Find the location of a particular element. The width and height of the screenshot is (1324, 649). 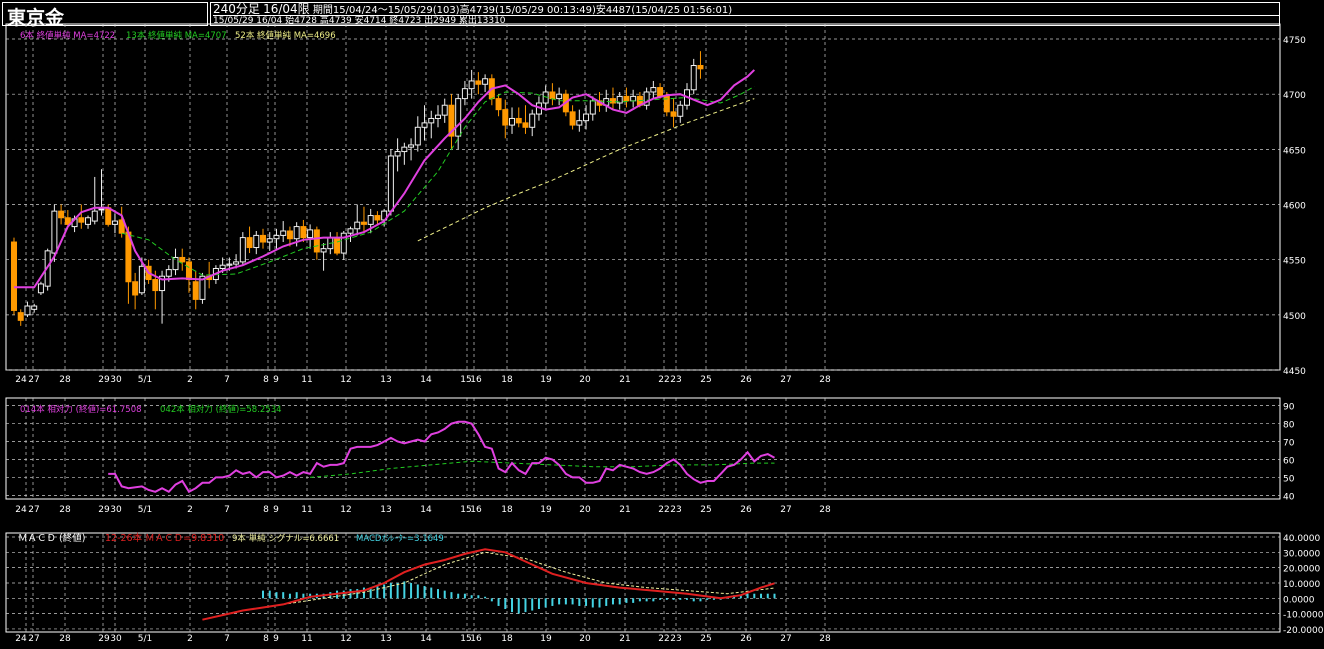

panel-2-ytick: 40.0000 is located at coordinates (1301, 539).